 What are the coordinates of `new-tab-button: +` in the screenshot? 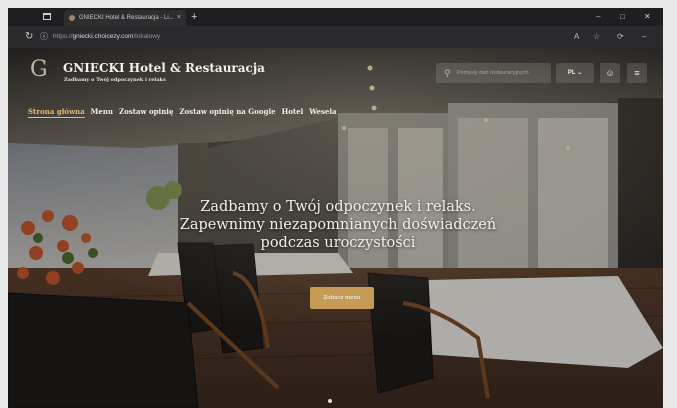 It's located at (194, 17).